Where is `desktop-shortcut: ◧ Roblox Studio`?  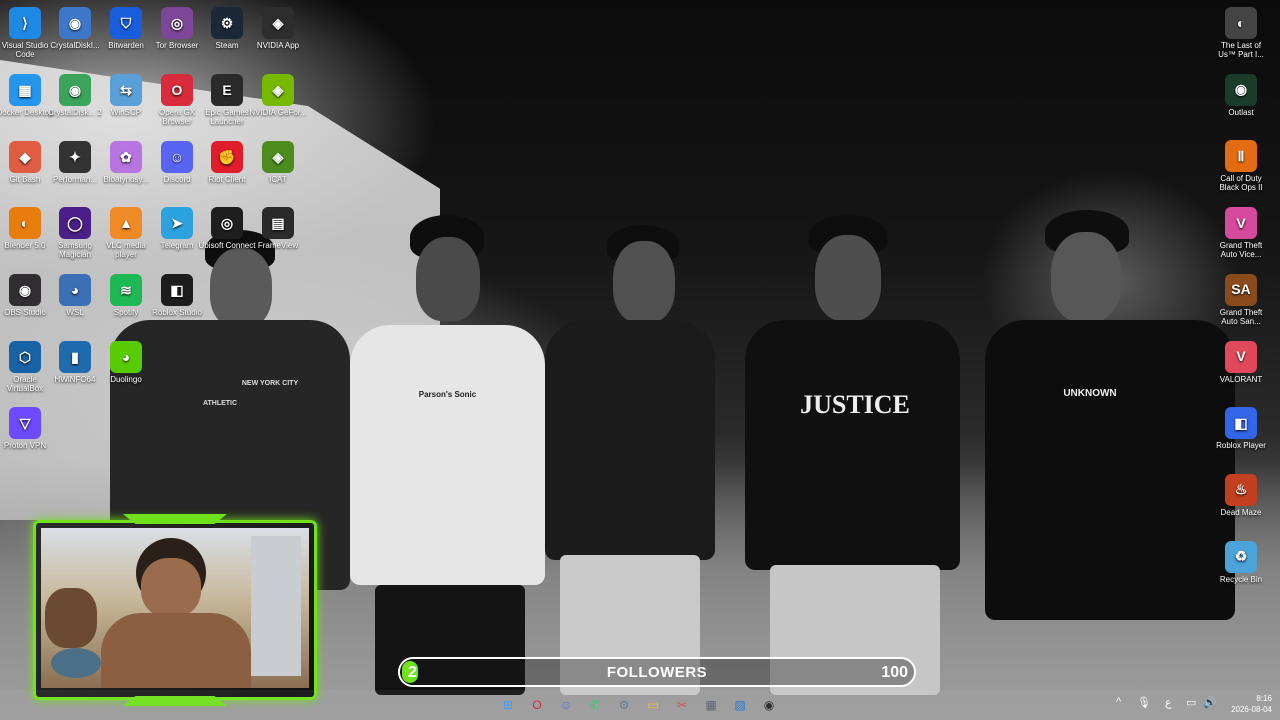
desktop-shortcut: ◧ Roblox Studio is located at coordinates (177, 293).